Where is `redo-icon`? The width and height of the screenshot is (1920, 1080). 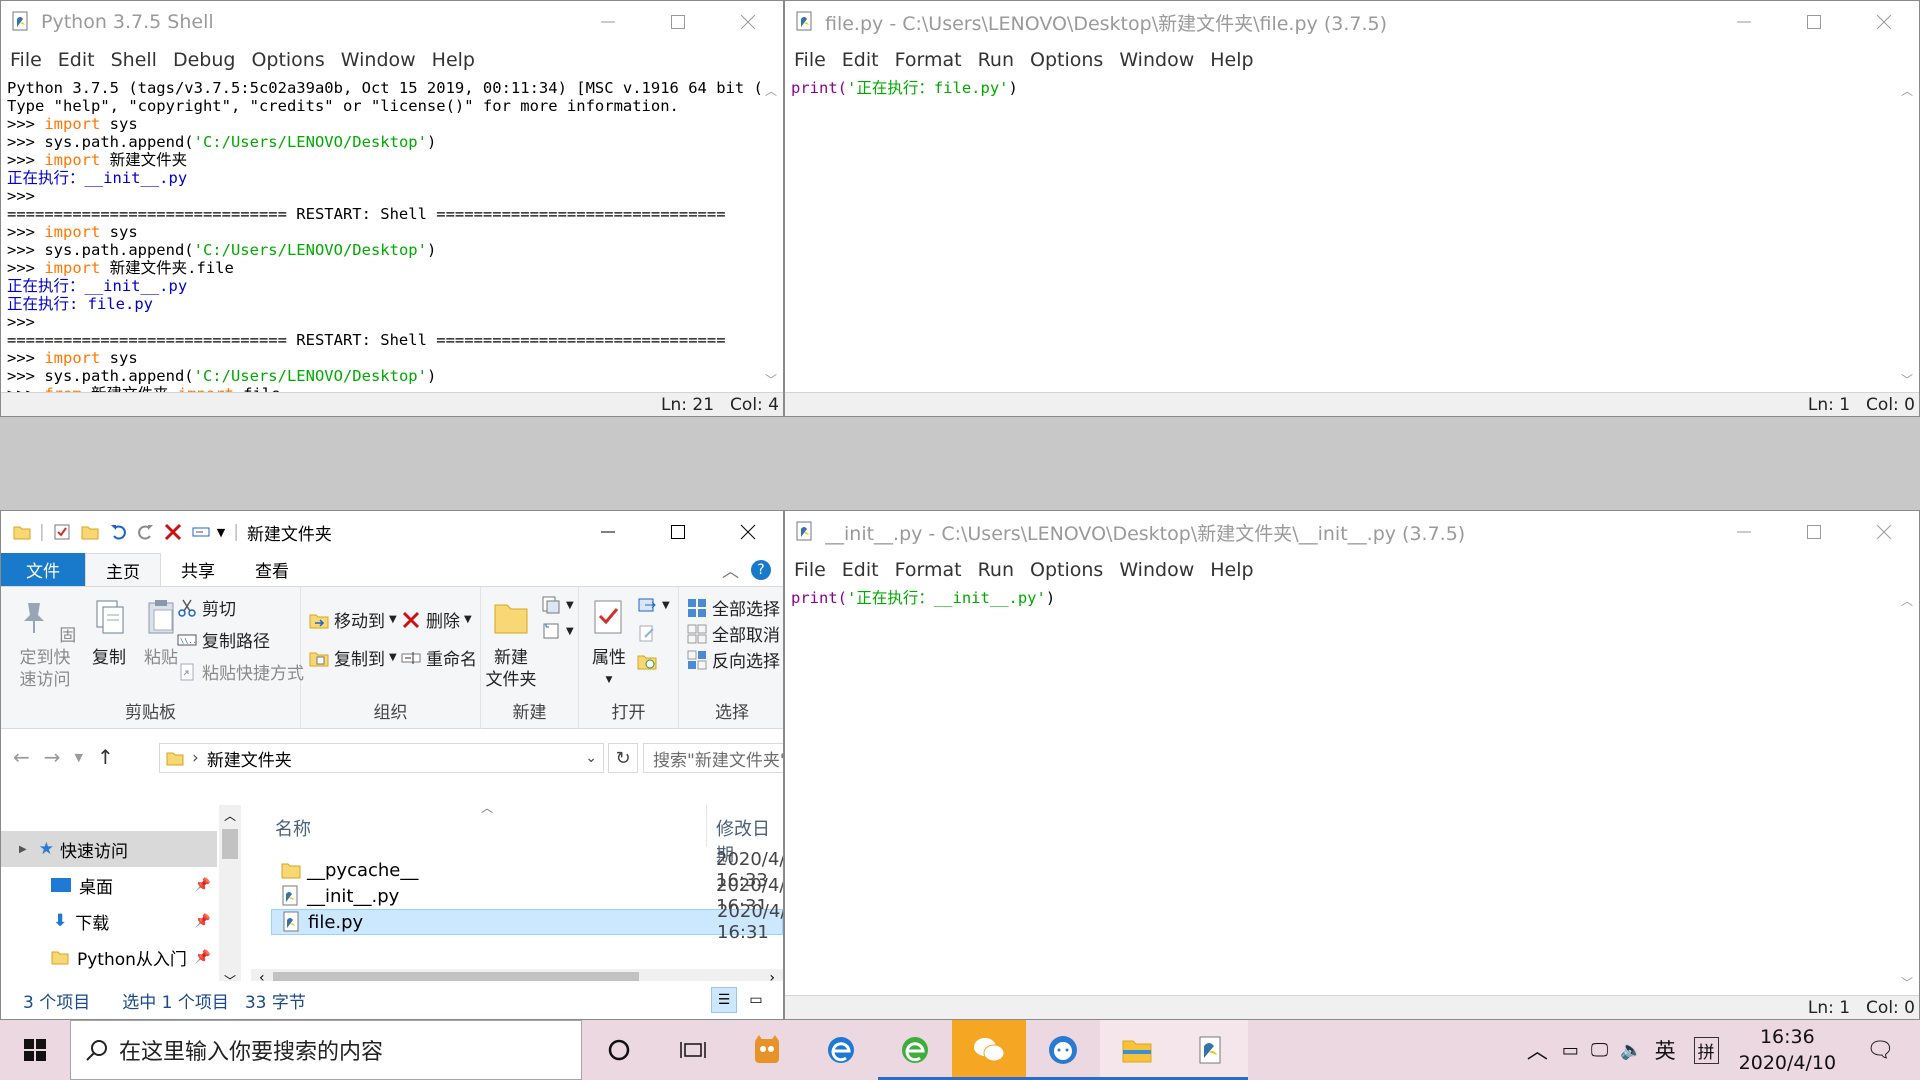
redo-icon is located at coordinates (145, 532).